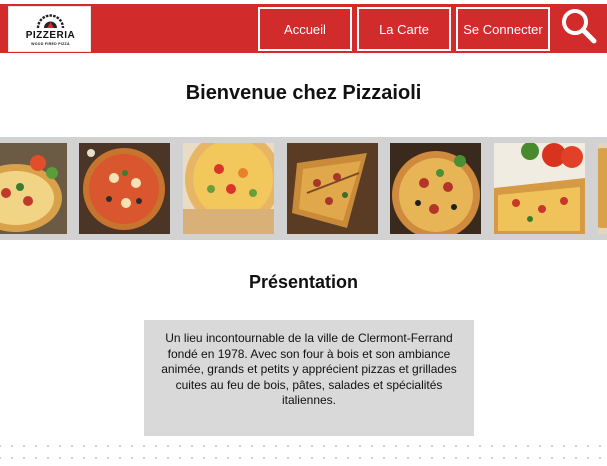  What do you see at coordinates (503, 29) in the screenshot?
I see `nav-login-button: Se Connecter` at bounding box center [503, 29].